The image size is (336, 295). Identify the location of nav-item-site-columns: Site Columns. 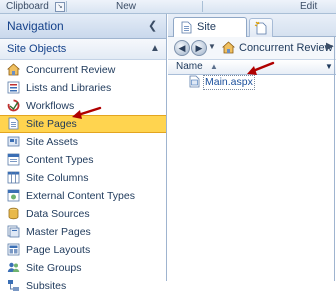
(83, 178).